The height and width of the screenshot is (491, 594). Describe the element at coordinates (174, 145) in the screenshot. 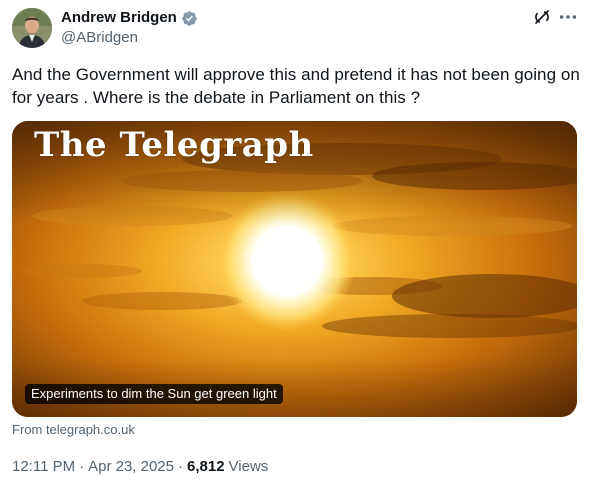

I see `telegraph-logo: The Telegraph` at that location.